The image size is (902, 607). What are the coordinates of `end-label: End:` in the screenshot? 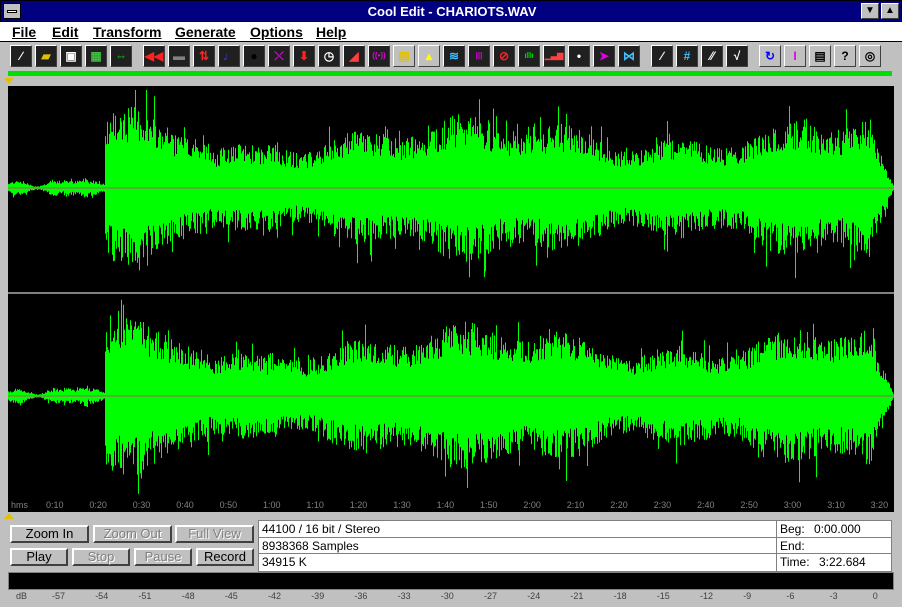 It's located at (792, 546).